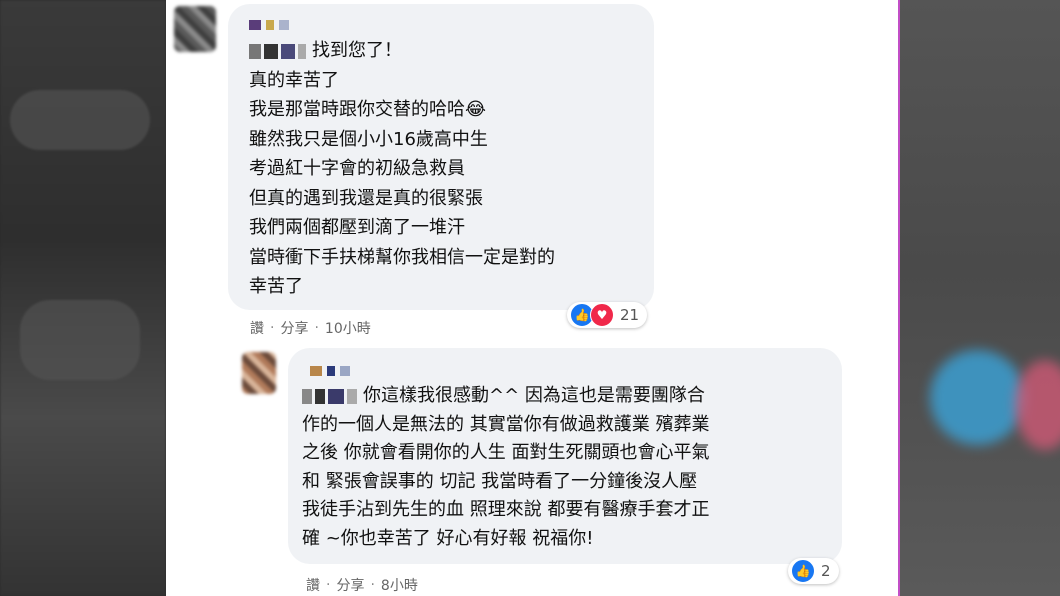  I want to click on like-icon: 👍, so click(803, 571).